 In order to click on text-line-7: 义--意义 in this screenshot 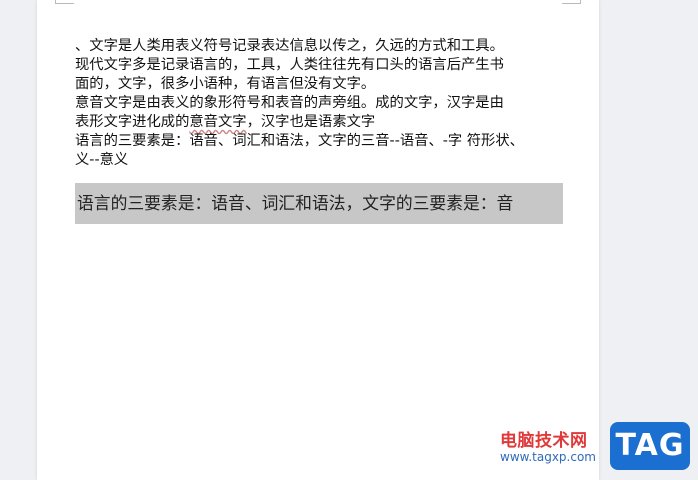, I will do `click(102, 160)`.